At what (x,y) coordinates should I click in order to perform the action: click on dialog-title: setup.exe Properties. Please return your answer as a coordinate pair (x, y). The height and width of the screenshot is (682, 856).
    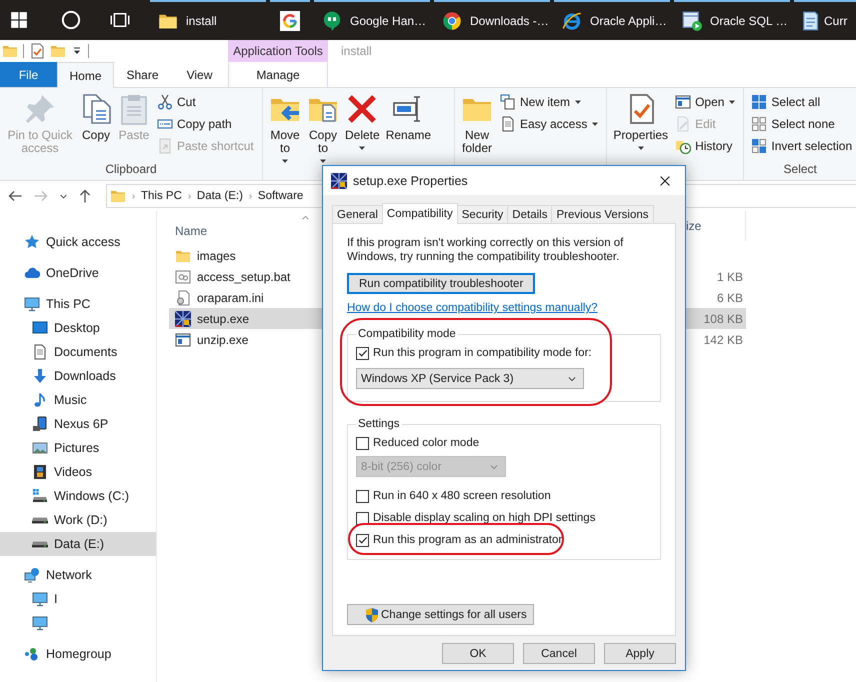
    Looking at the image, I should click on (411, 181).